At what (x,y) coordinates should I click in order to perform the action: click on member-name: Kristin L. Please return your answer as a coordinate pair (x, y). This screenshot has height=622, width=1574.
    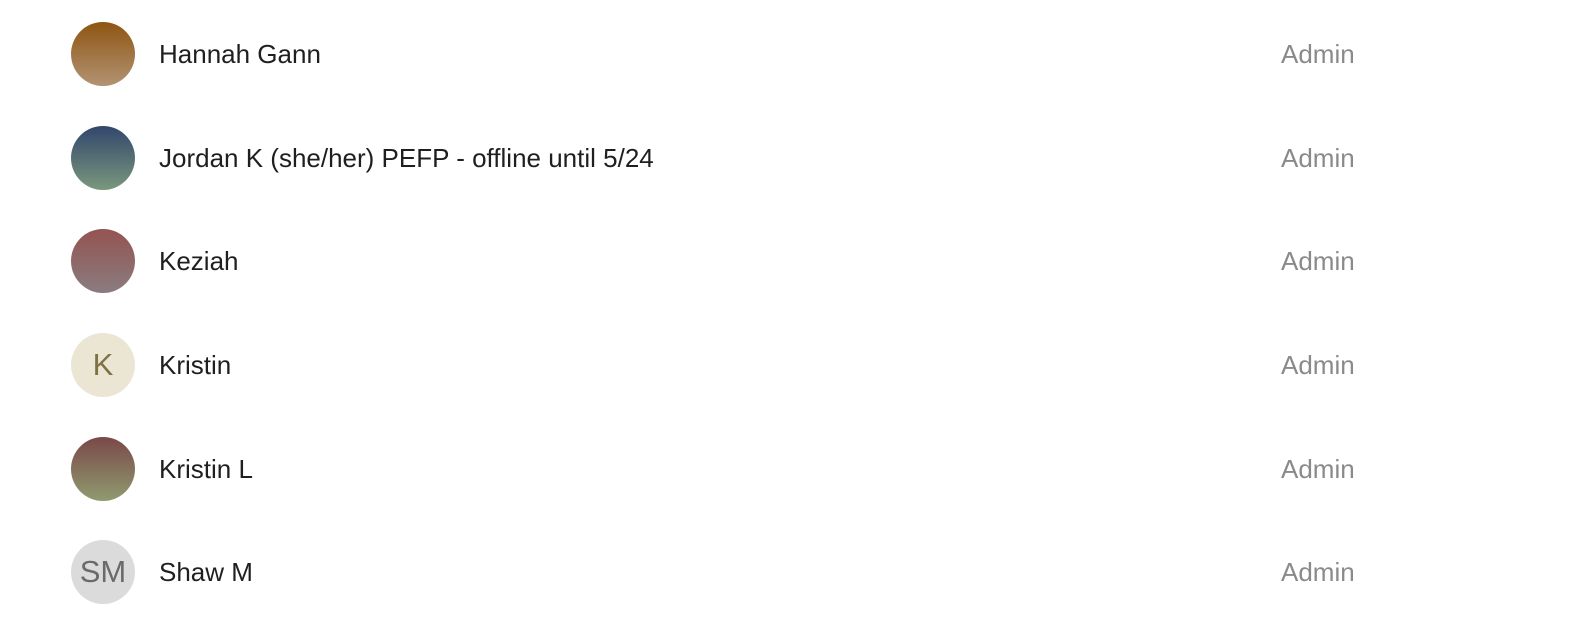
    Looking at the image, I should click on (206, 469).